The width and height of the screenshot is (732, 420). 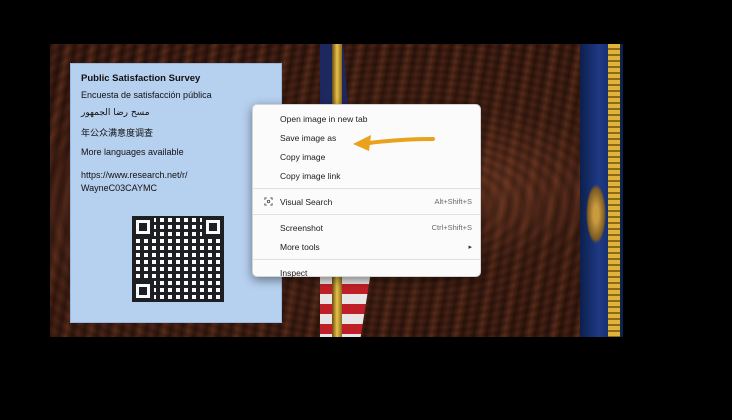 What do you see at coordinates (310, 175) in the screenshot?
I see `menu-item-label: Copy image link` at bounding box center [310, 175].